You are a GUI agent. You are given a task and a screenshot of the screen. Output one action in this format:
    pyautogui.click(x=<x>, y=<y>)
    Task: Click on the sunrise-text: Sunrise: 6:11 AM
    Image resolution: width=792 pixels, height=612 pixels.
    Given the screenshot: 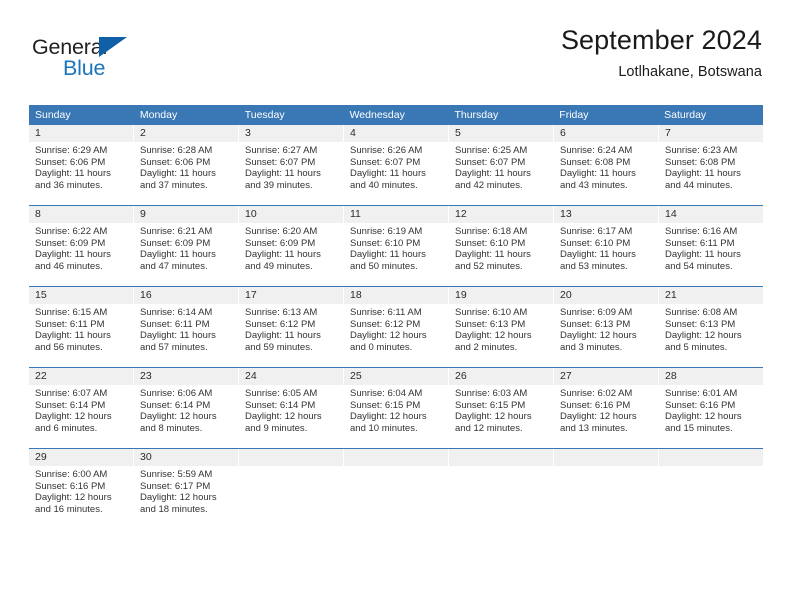 What is the action you would take?
    pyautogui.click(x=386, y=312)
    